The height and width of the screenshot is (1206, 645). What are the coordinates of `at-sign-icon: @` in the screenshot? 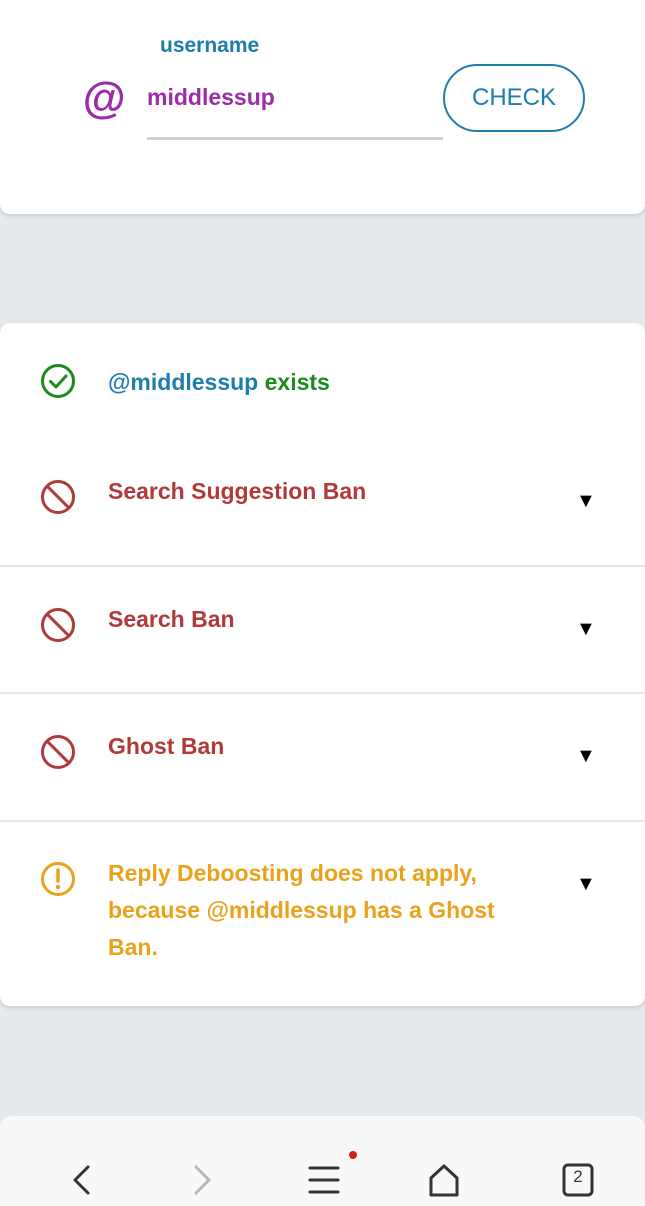 It's located at (103, 98).